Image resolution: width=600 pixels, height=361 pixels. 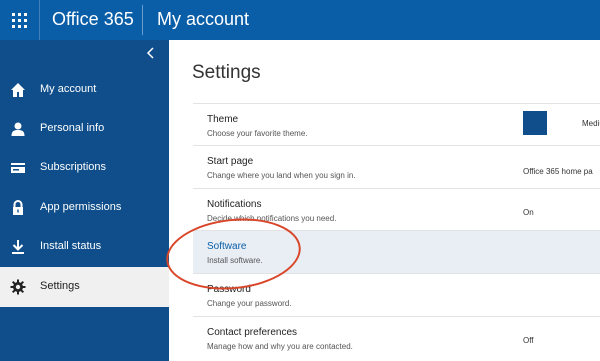 I want to click on row-name: Theme, so click(x=223, y=119).